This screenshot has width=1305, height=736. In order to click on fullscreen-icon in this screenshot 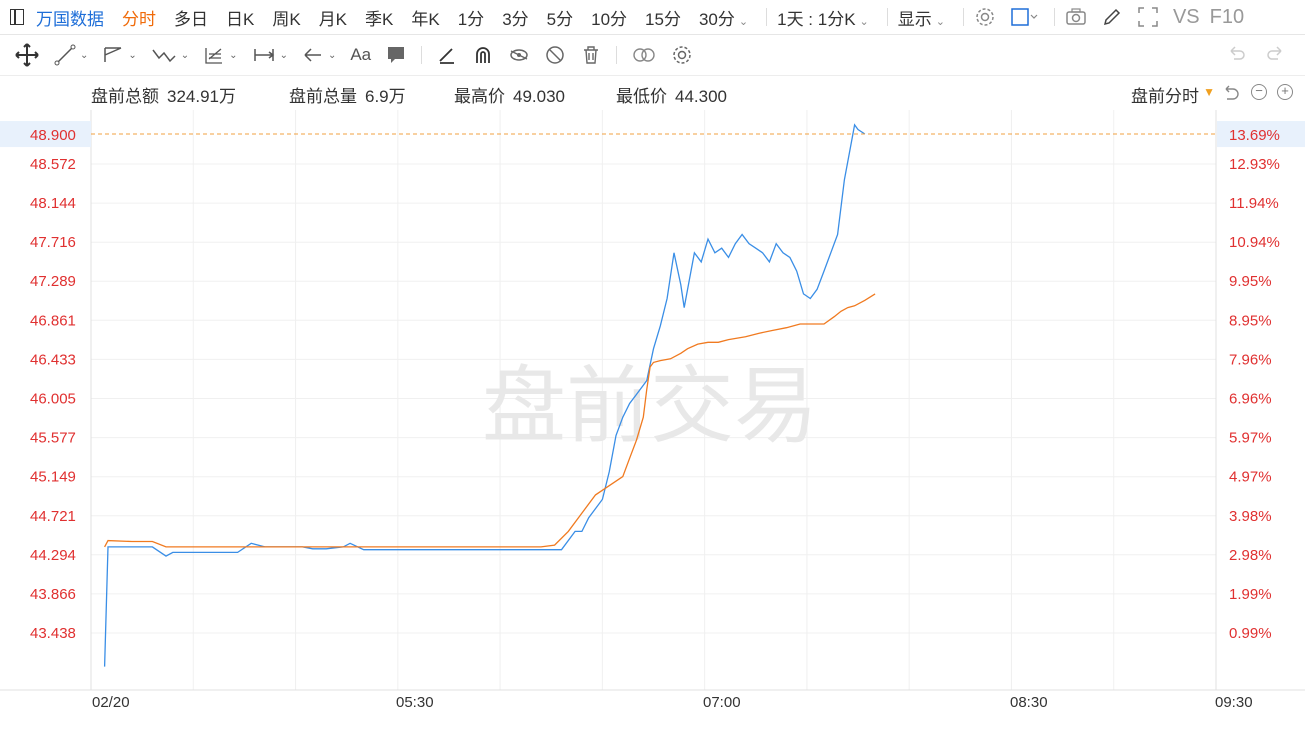, I will do `click(1148, 17)`.